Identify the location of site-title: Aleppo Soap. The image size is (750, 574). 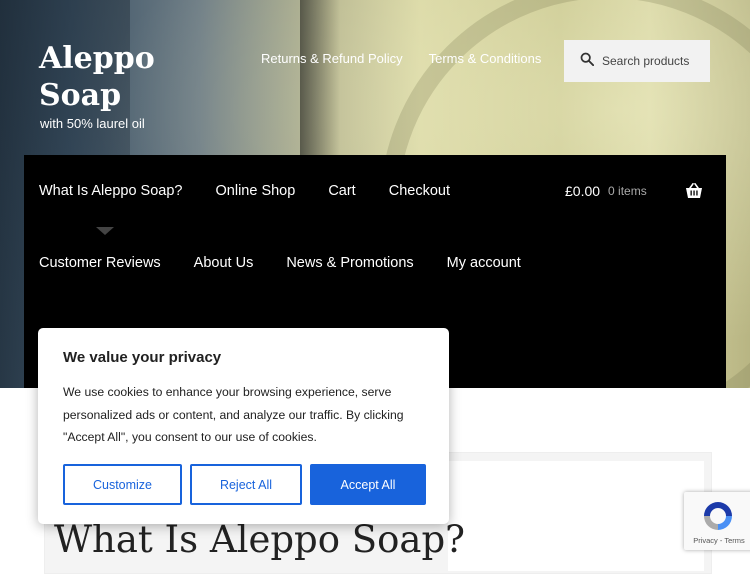
(109, 77).